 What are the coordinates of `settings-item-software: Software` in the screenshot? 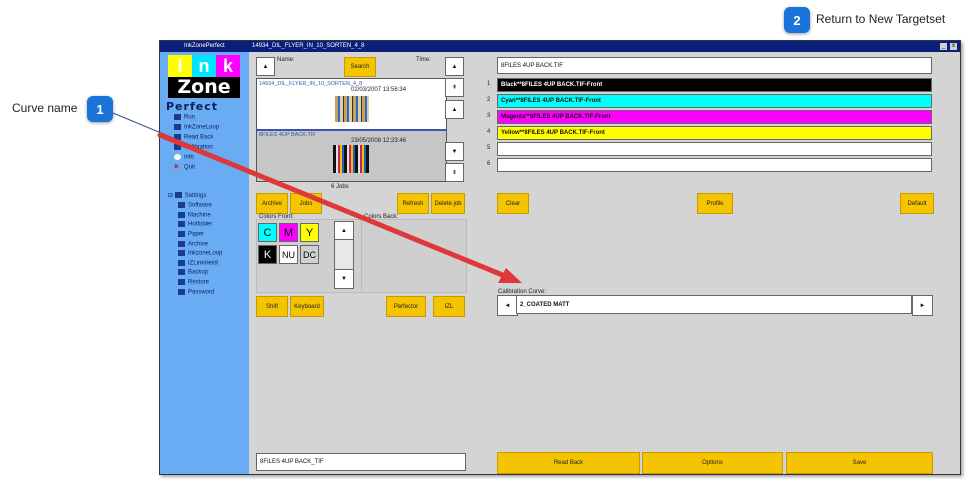 It's located at (195, 205).